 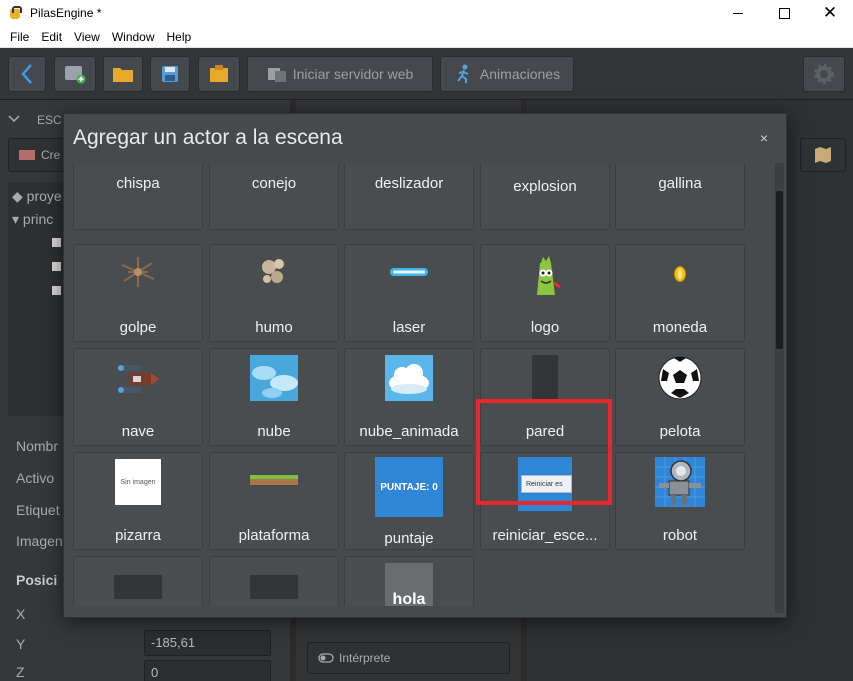 What do you see at coordinates (784, 13) in the screenshot?
I see `maximize-button` at bounding box center [784, 13].